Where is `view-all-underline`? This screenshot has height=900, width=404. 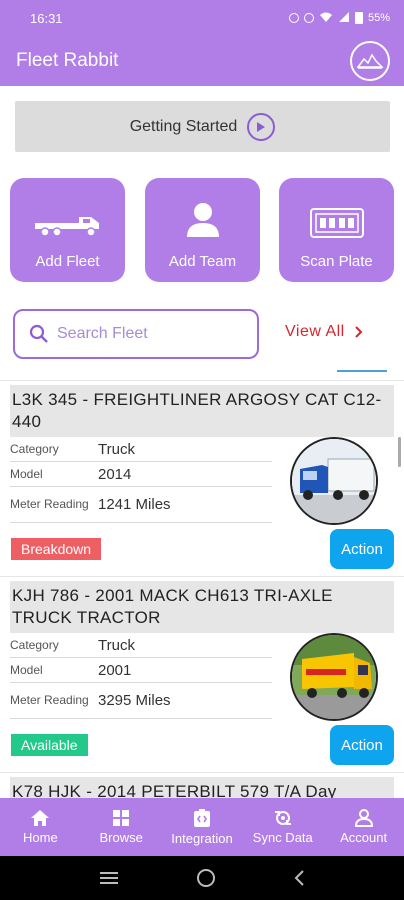
view-all-underline is located at coordinates (362, 371).